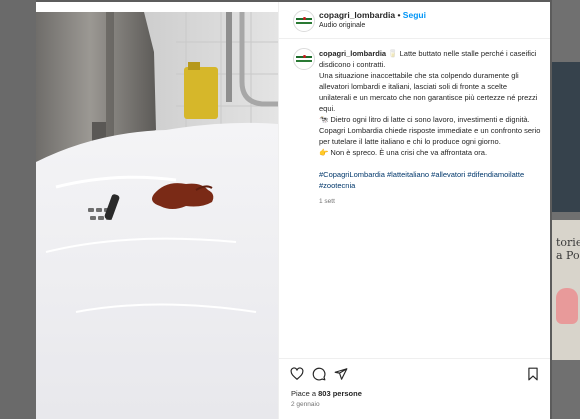  What do you see at coordinates (305, 404) in the screenshot?
I see `post-date: 2 gennaio` at bounding box center [305, 404].